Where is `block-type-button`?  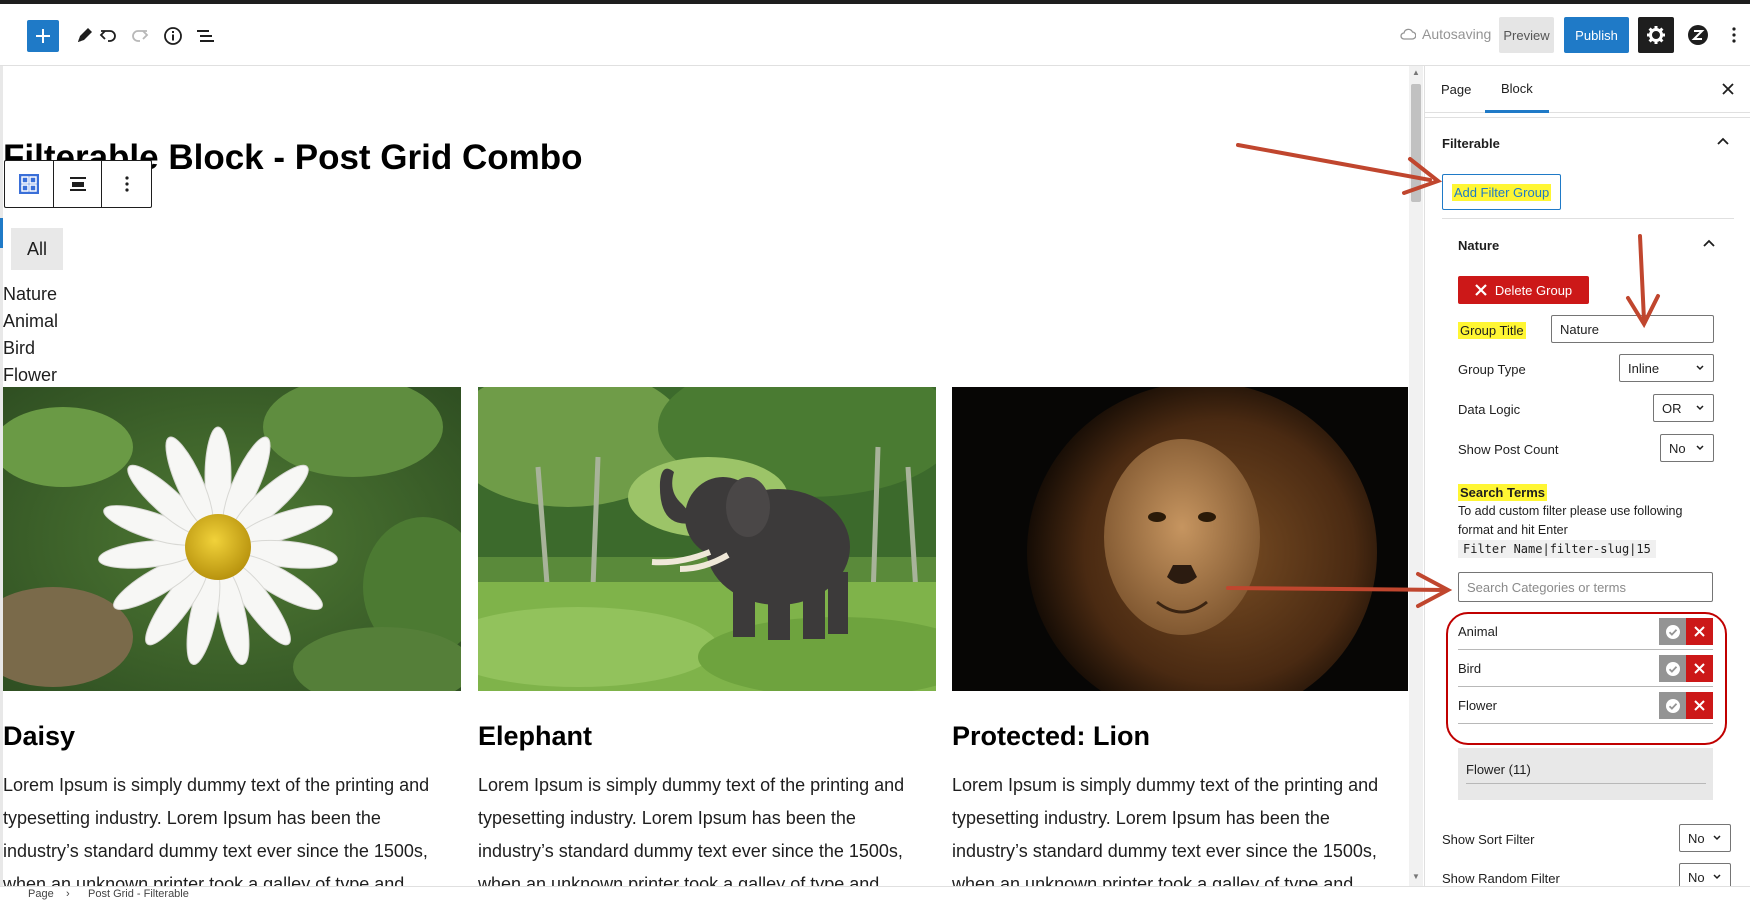 block-type-button is located at coordinates (29, 184).